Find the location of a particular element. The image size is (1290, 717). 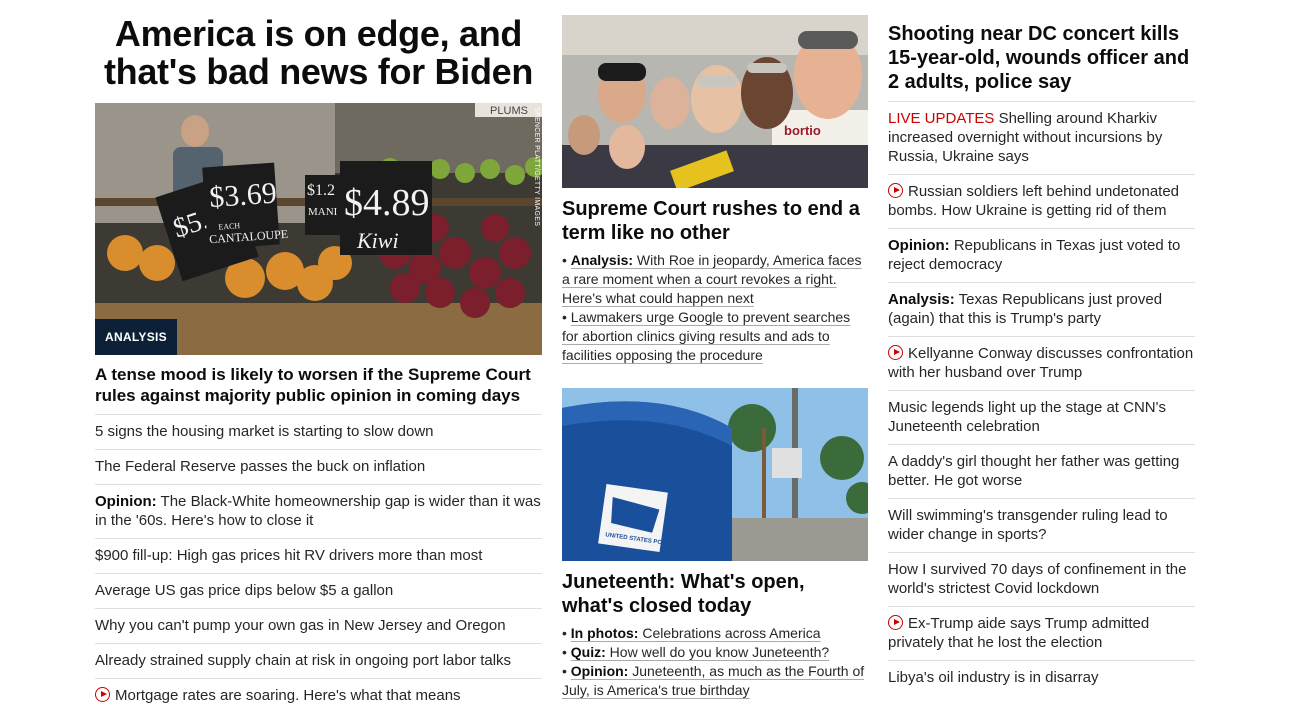

svg-text: Kiwi is located at coordinates (377, 240).